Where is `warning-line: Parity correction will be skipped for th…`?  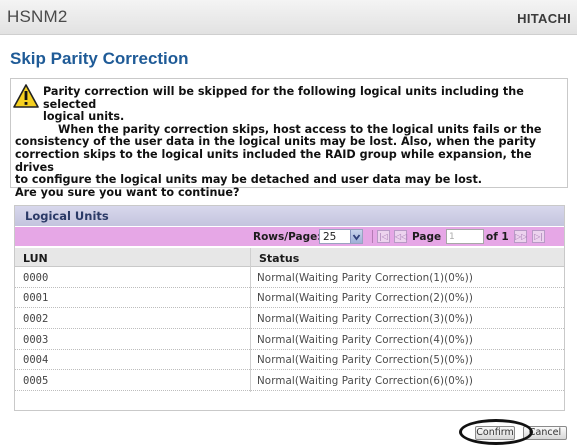
warning-line: Parity correction will be skipped for th… is located at coordinates (283, 98).